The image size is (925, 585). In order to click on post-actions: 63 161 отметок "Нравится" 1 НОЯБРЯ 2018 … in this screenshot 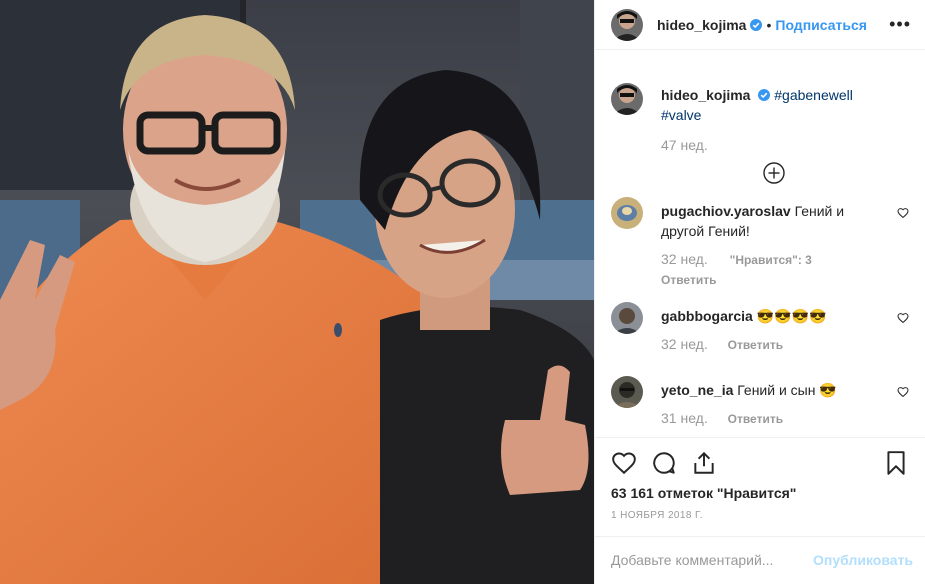, I will do `click(760, 510)`.